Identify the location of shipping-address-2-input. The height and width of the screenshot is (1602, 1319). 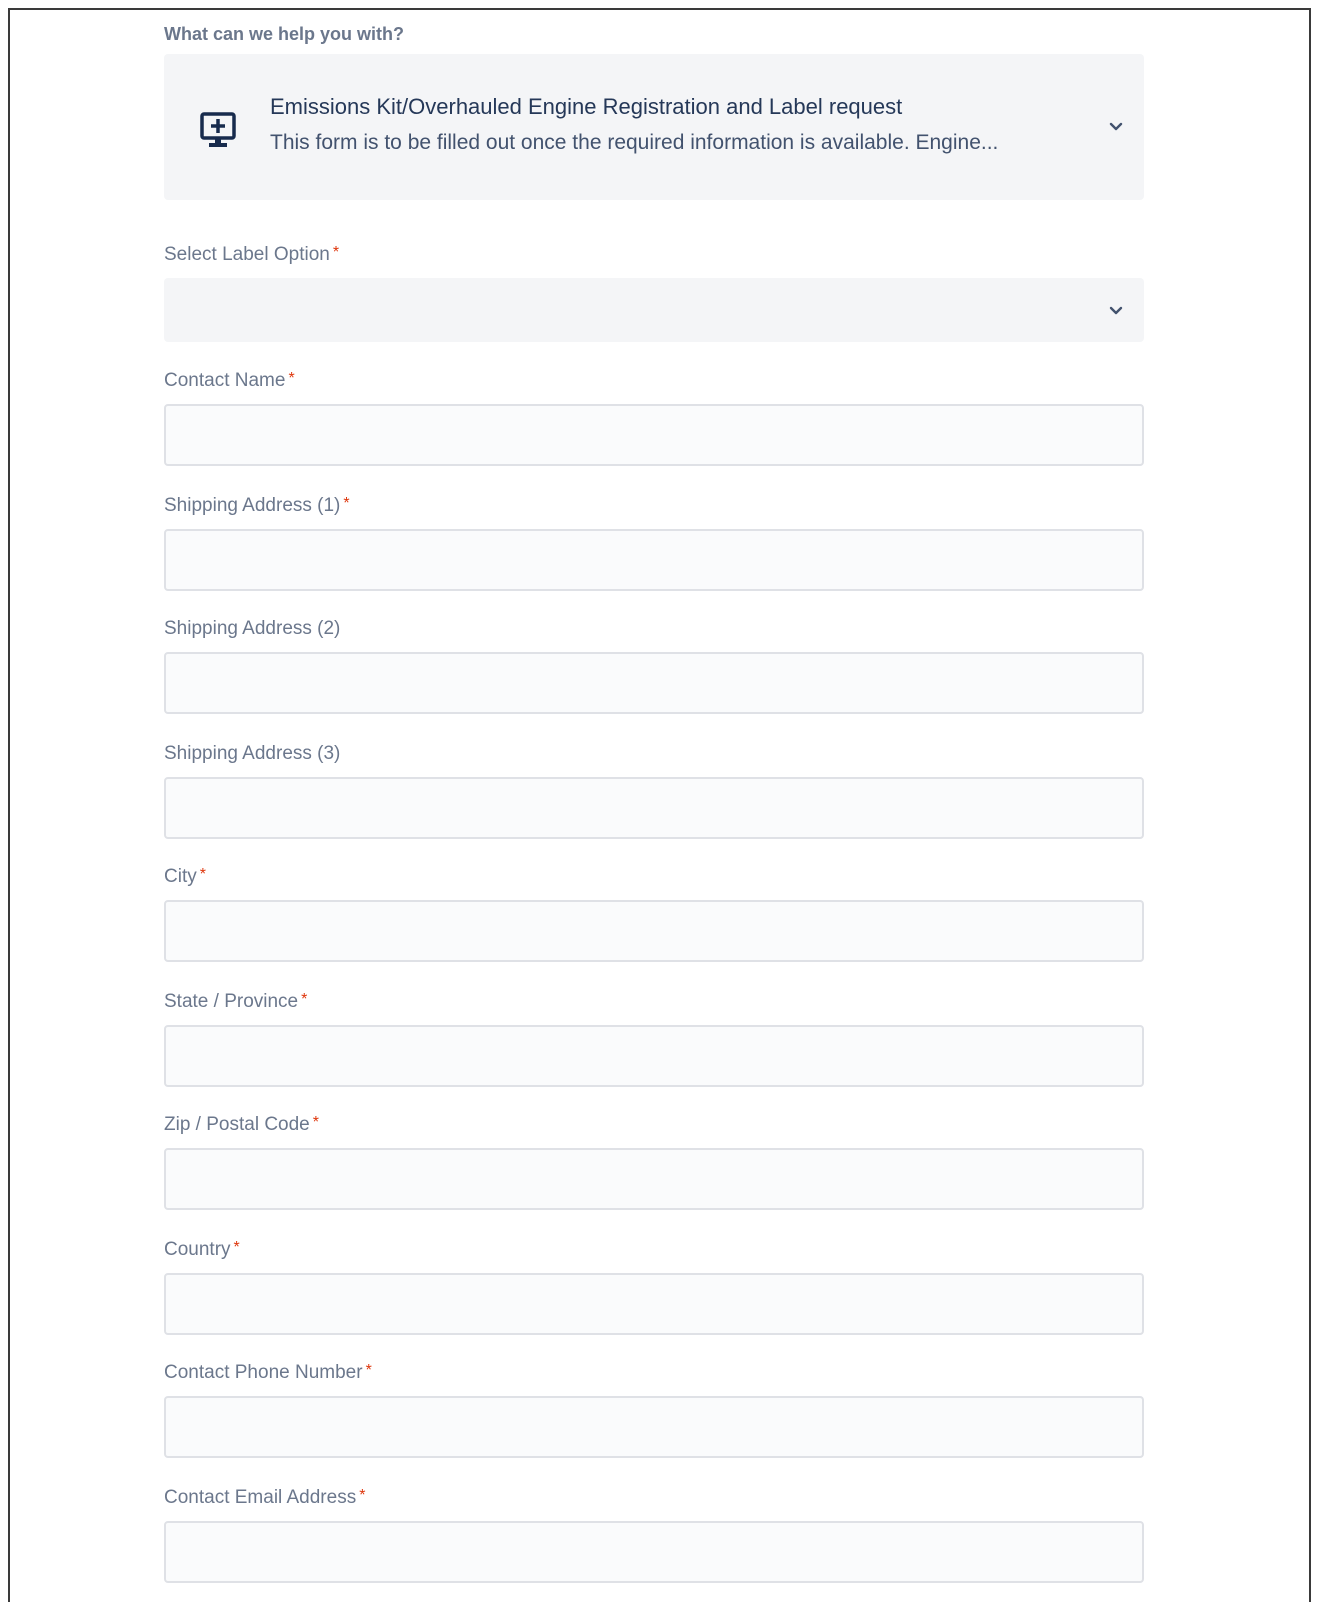
(654, 683).